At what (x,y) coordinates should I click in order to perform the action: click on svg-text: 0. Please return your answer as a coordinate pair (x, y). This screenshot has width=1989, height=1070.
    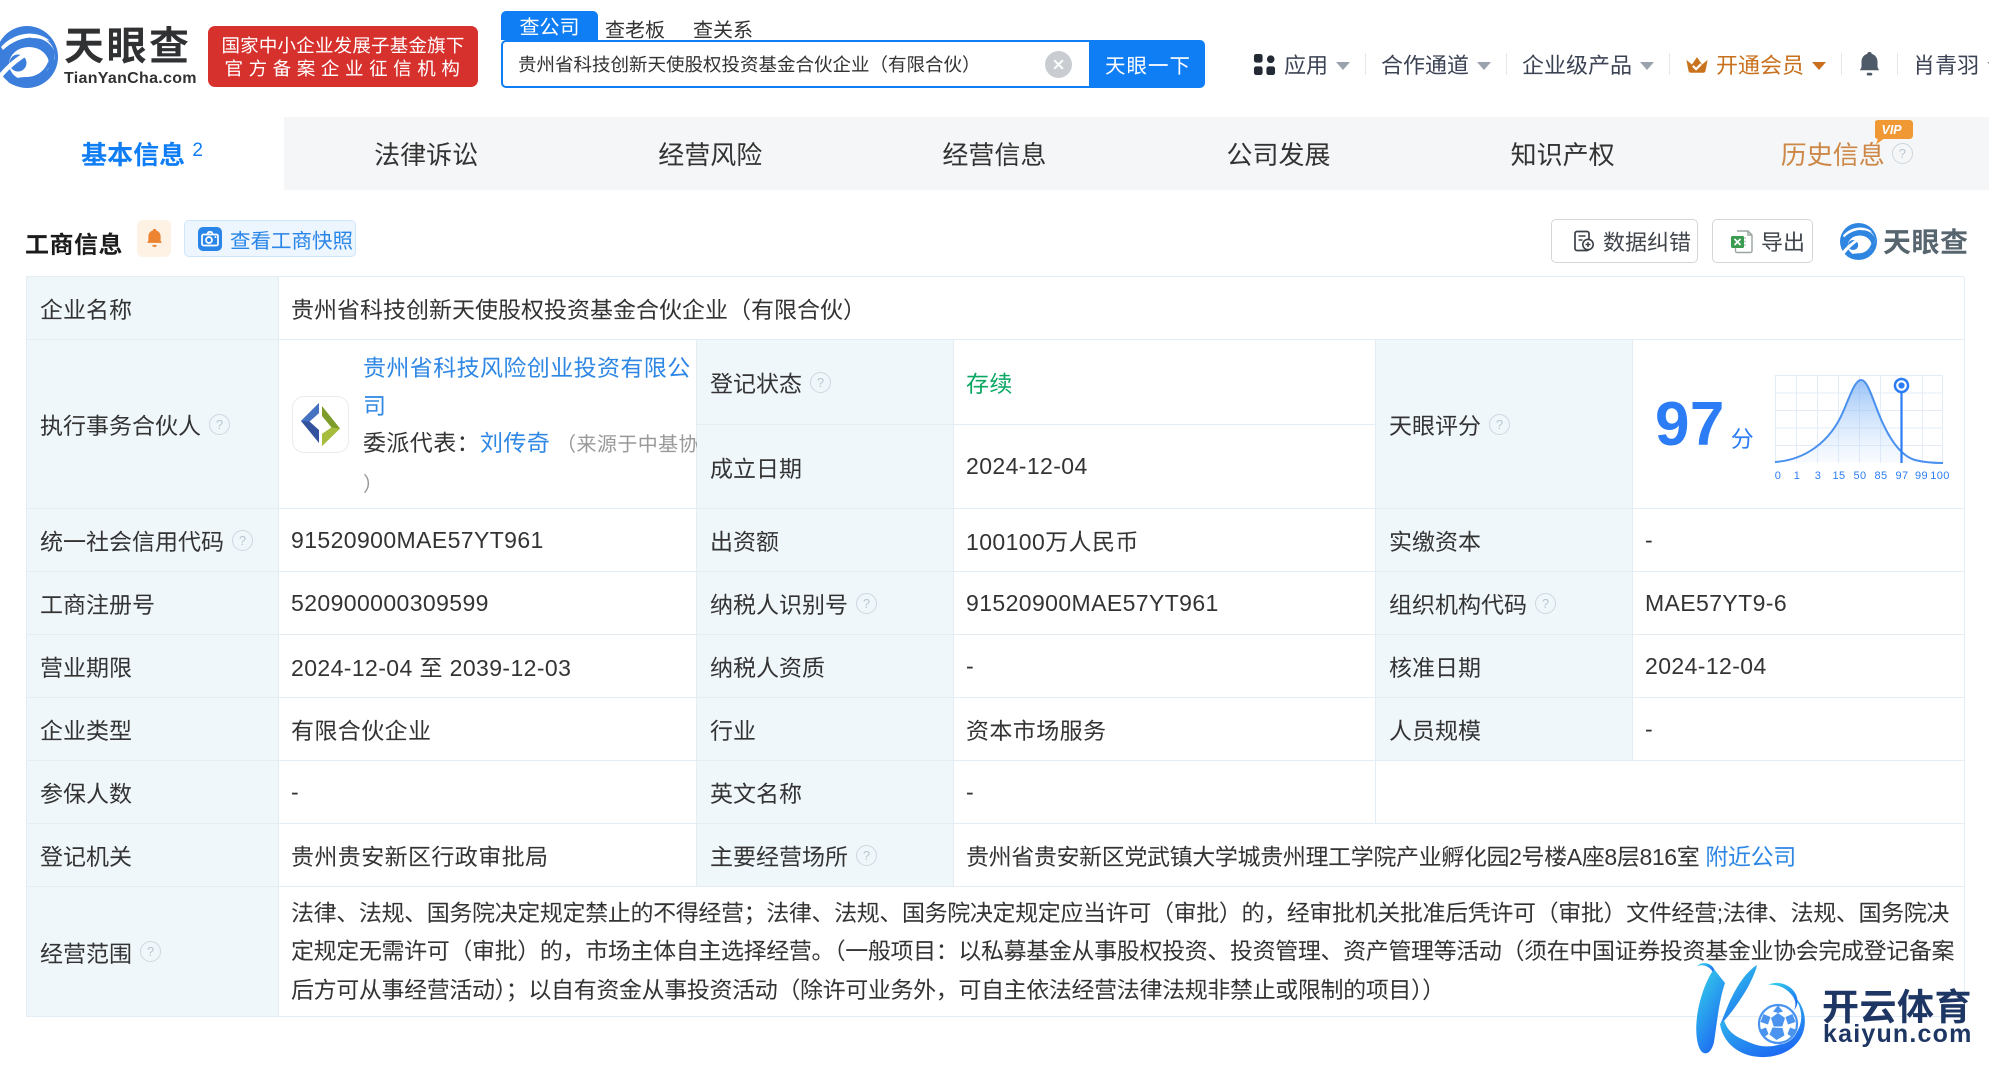
    Looking at the image, I should click on (1778, 476).